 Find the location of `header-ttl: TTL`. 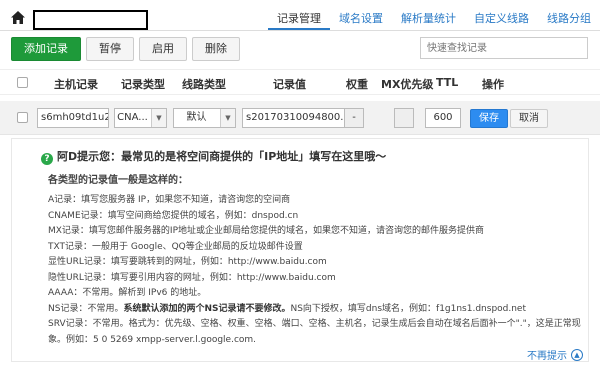

header-ttl: TTL is located at coordinates (447, 82).